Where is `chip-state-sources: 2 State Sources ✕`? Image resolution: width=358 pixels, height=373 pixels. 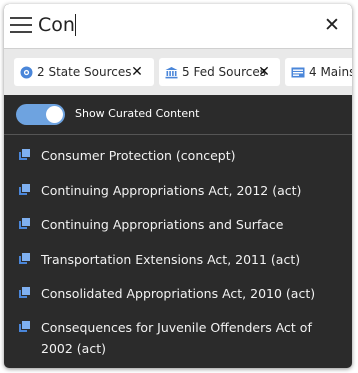 chip-state-sources: 2 State Sources ✕ is located at coordinates (84, 72).